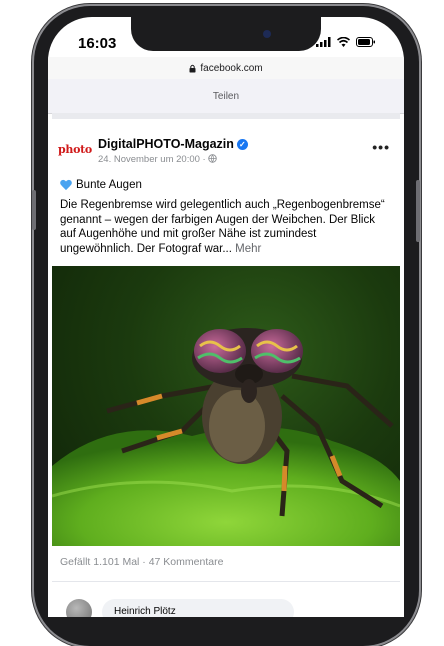 This screenshot has width=444, height=646. What do you see at coordinates (153, 159) in the screenshot?
I see `post-date: 24. November um 20:00 ·` at bounding box center [153, 159].